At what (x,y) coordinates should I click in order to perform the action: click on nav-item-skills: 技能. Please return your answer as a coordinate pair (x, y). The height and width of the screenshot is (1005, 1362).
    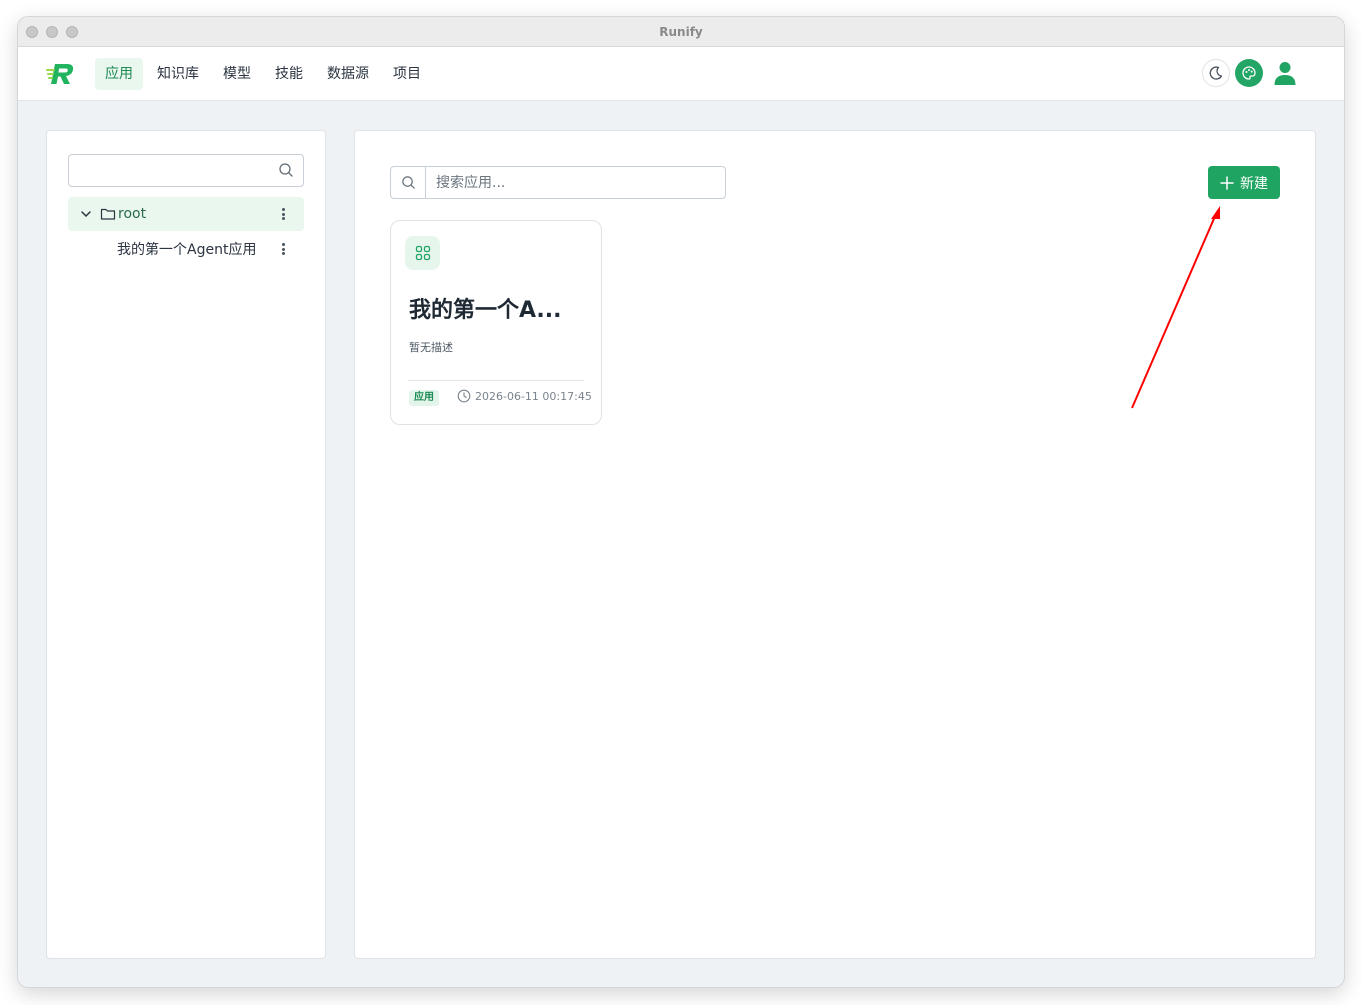
    Looking at the image, I should click on (289, 74).